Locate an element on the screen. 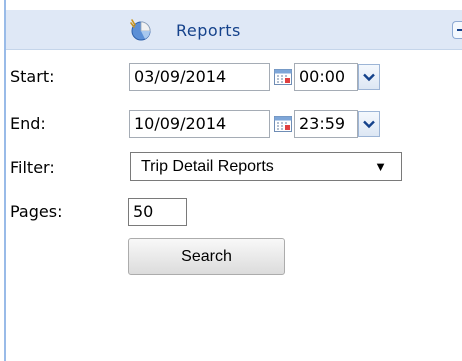 This screenshot has height=361, width=462. filter-label: Filter: is located at coordinates (32, 167).